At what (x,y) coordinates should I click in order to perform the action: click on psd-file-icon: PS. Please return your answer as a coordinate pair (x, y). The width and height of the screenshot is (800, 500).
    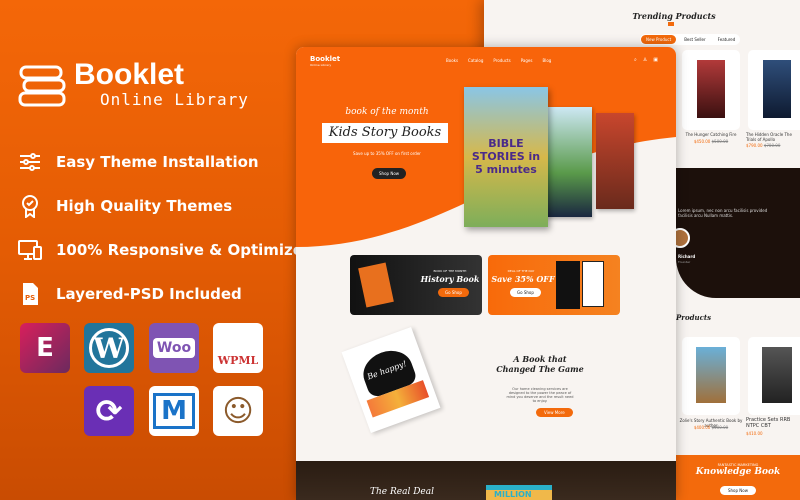
    Looking at the image, I should click on (30, 294).